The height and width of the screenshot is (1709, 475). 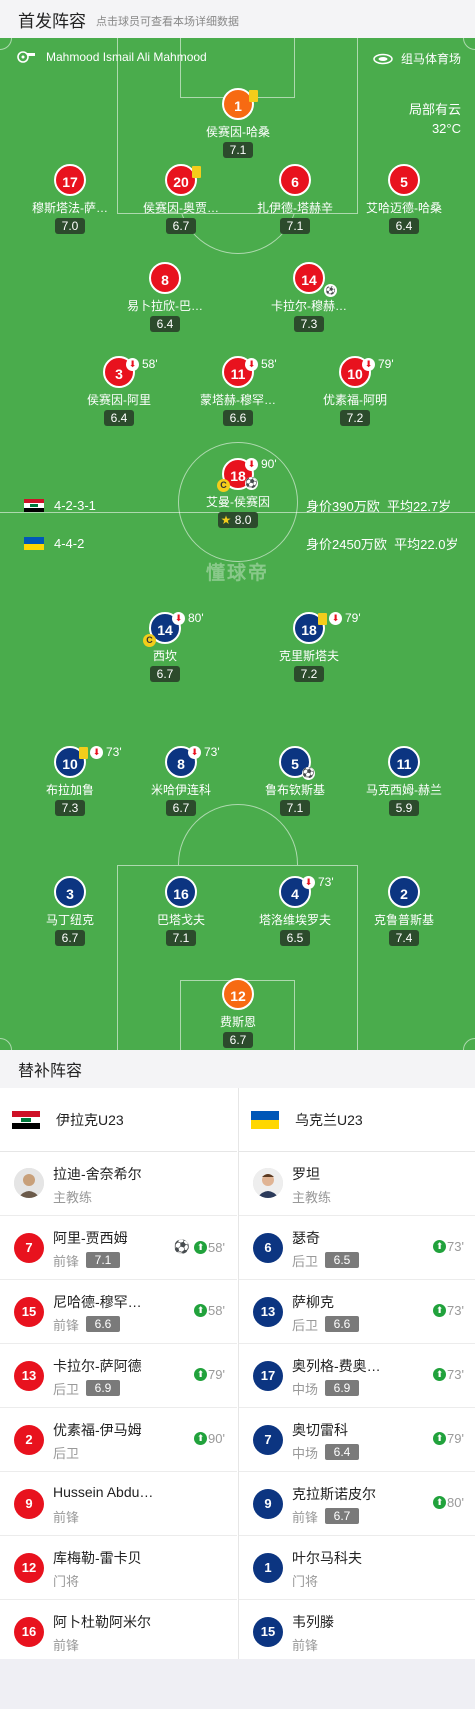 I want to click on referee-info: Mahmood Ismail Ali Mahmood, so click(x=111, y=57).